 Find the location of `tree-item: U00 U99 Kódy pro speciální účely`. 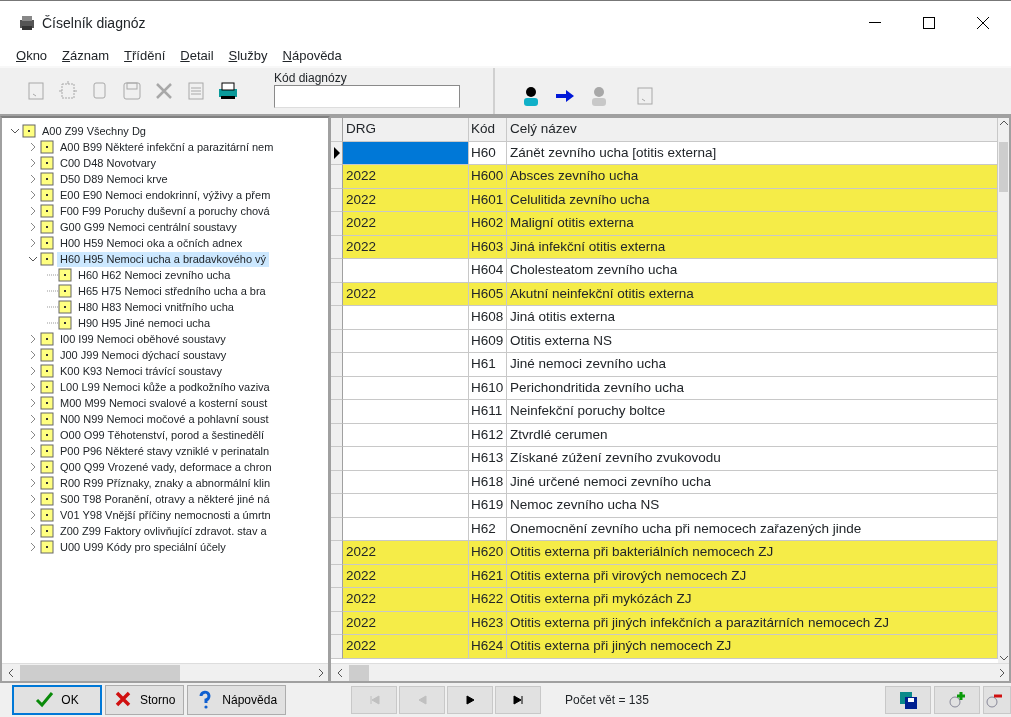

tree-item: U00 U99 Kódy pro speciální účely is located at coordinates (143, 547).